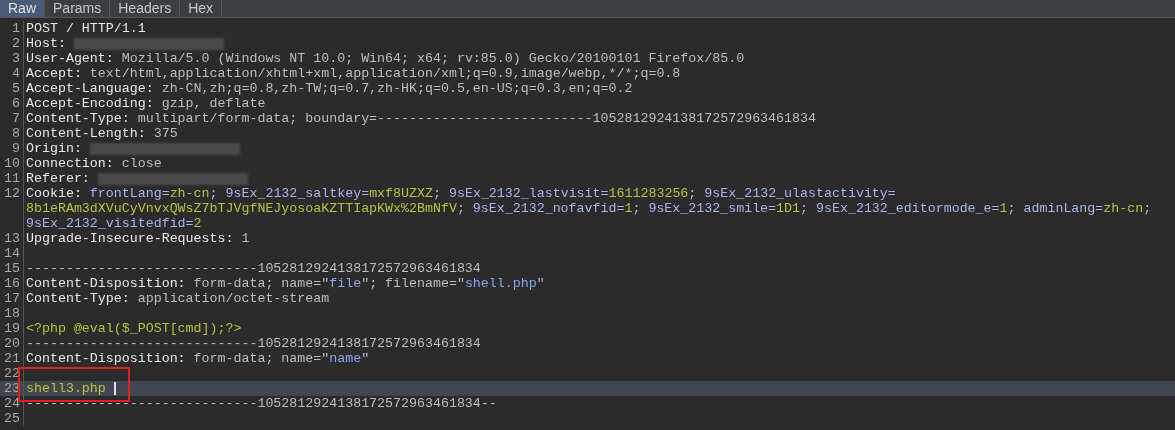 Image resolution: width=1175 pixels, height=430 pixels. I want to click on line-number: 8, so click(16, 133).